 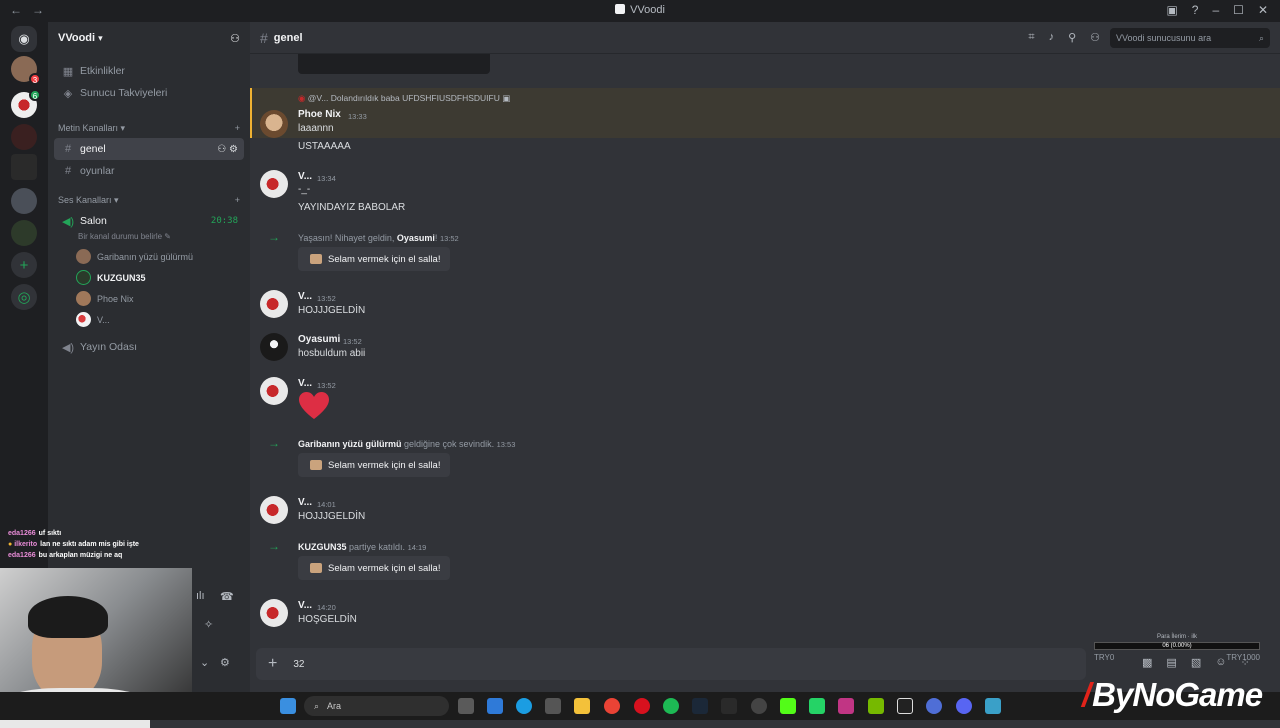 What do you see at coordinates (788, 706) in the screenshot?
I see `kick-icon` at bounding box center [788, 706].